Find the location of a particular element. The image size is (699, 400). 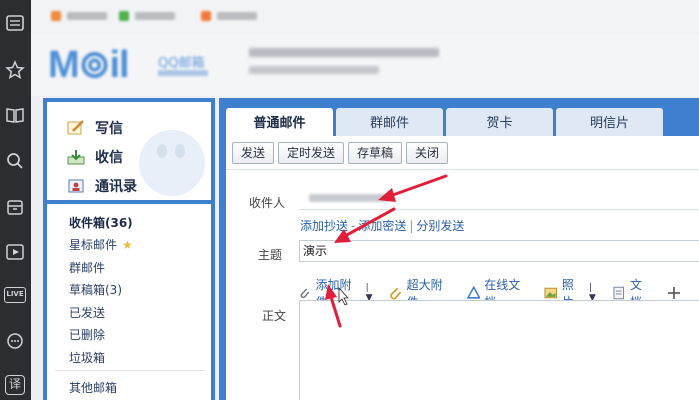

book-icon is located at coordinates (15, 115).